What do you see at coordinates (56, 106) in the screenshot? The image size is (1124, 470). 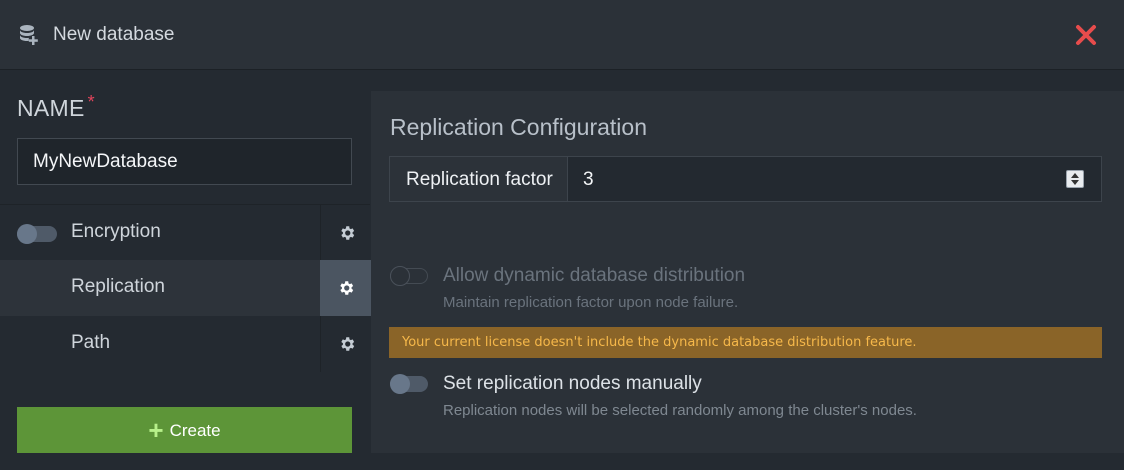 I see `name-label: NAME *` at bounding box center [56, 106].